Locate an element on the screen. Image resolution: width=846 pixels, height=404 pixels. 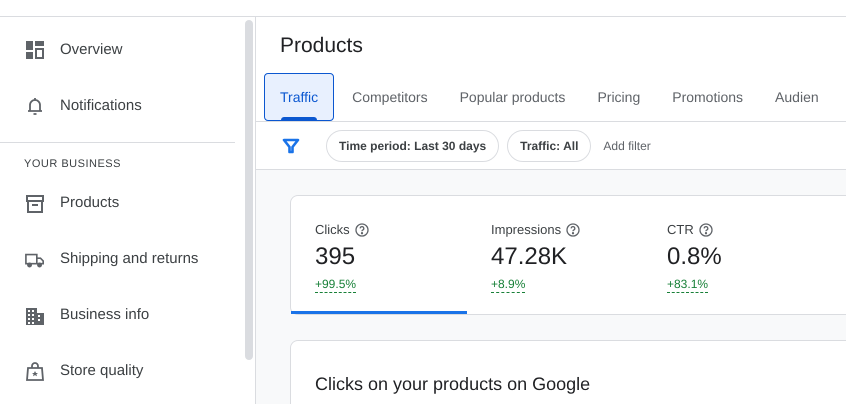
sidebar-item: Overview is located at coordinates (117, 50).